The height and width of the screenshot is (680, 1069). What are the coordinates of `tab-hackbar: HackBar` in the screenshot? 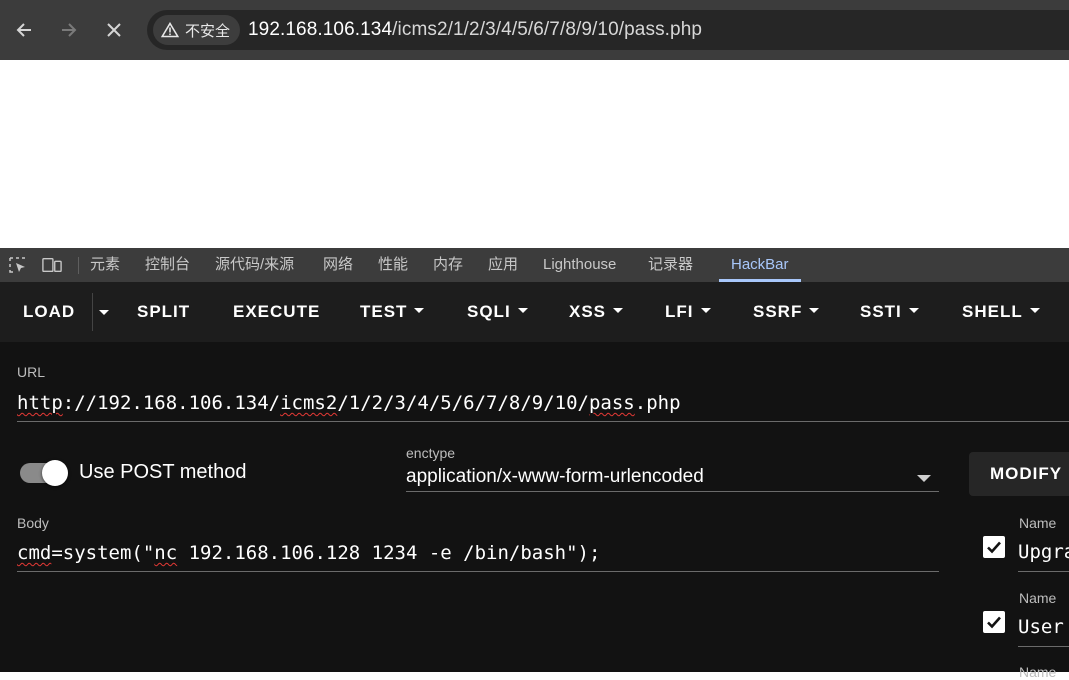 It's located at (759, 265).